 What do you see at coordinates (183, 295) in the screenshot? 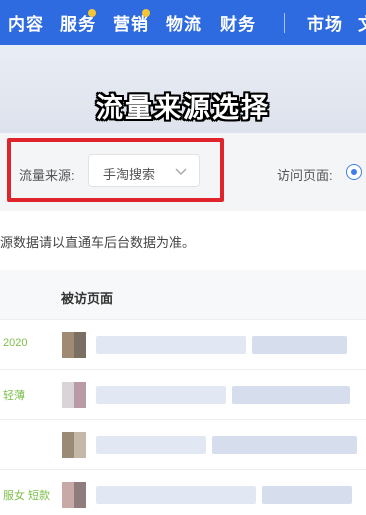
I see `table-header: 被访页面` at bounding box center [183, 295].